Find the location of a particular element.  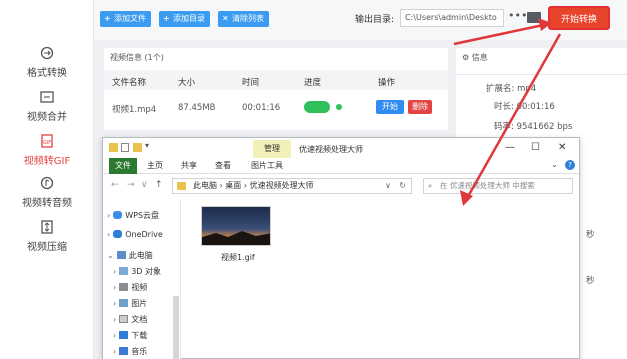

column-header: 操作 is located at coordinates (387, 83).